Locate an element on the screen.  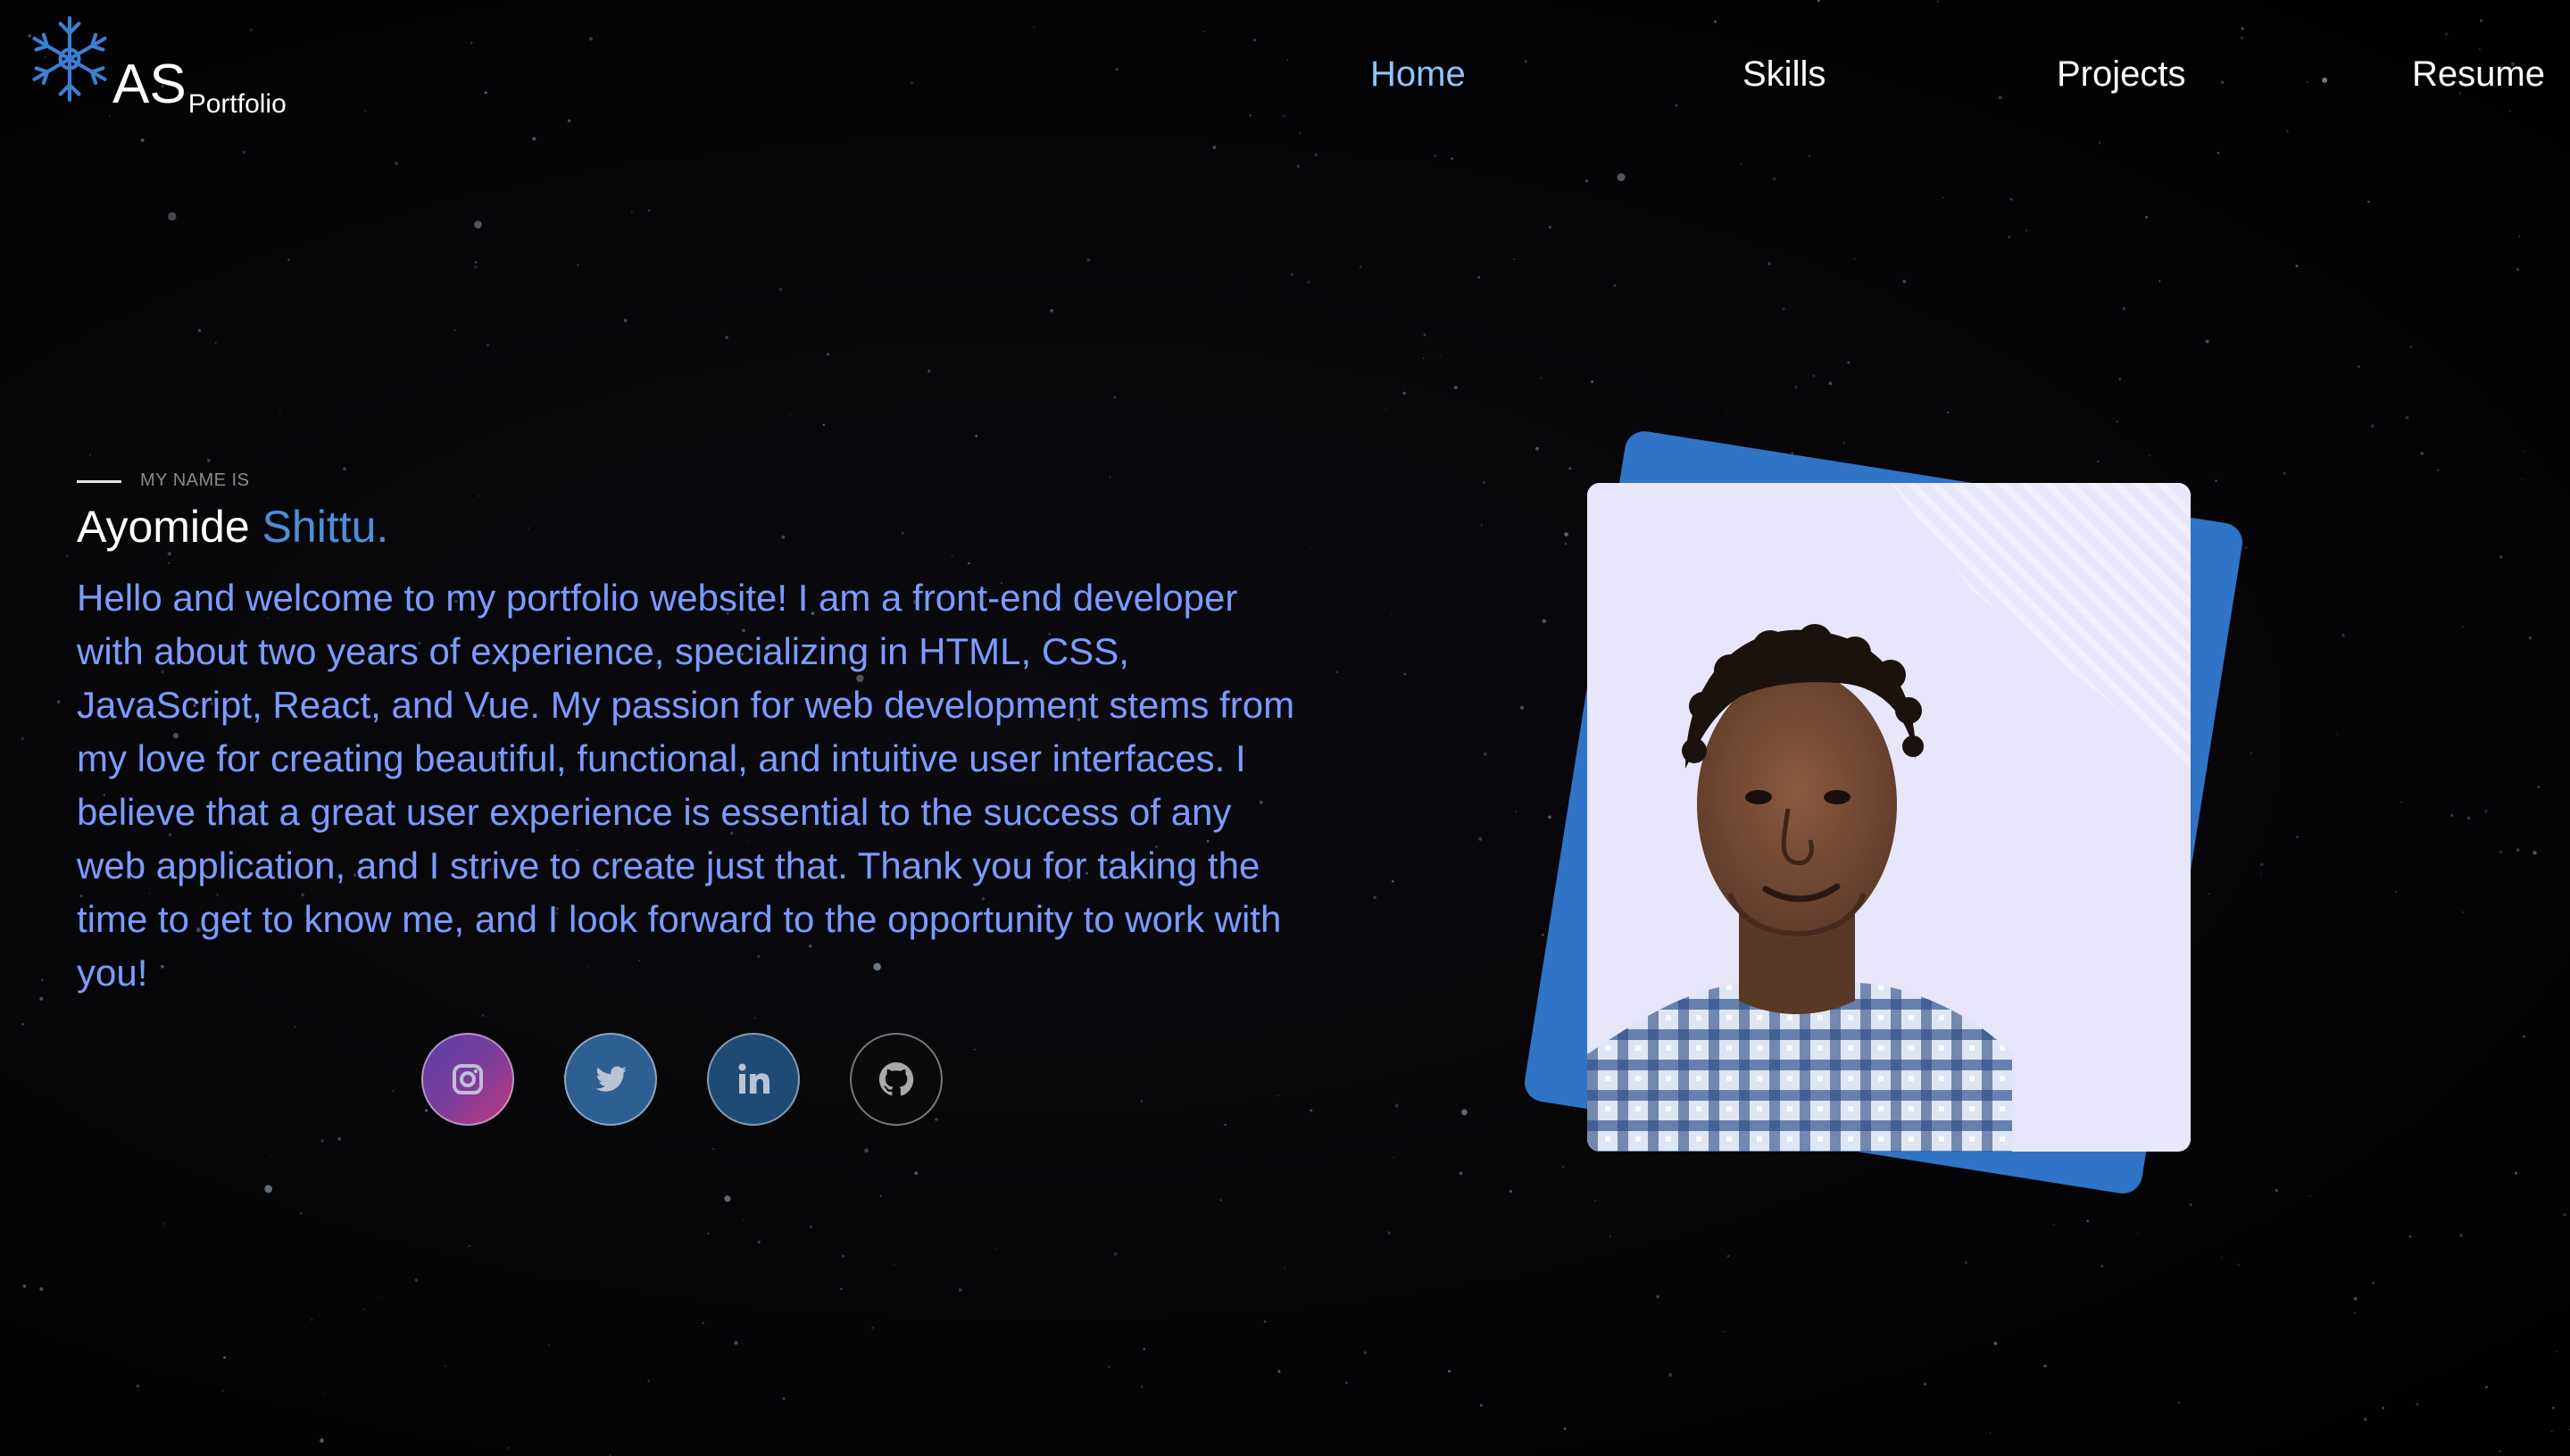
instagram-button is located at coordinates (467, 1079).